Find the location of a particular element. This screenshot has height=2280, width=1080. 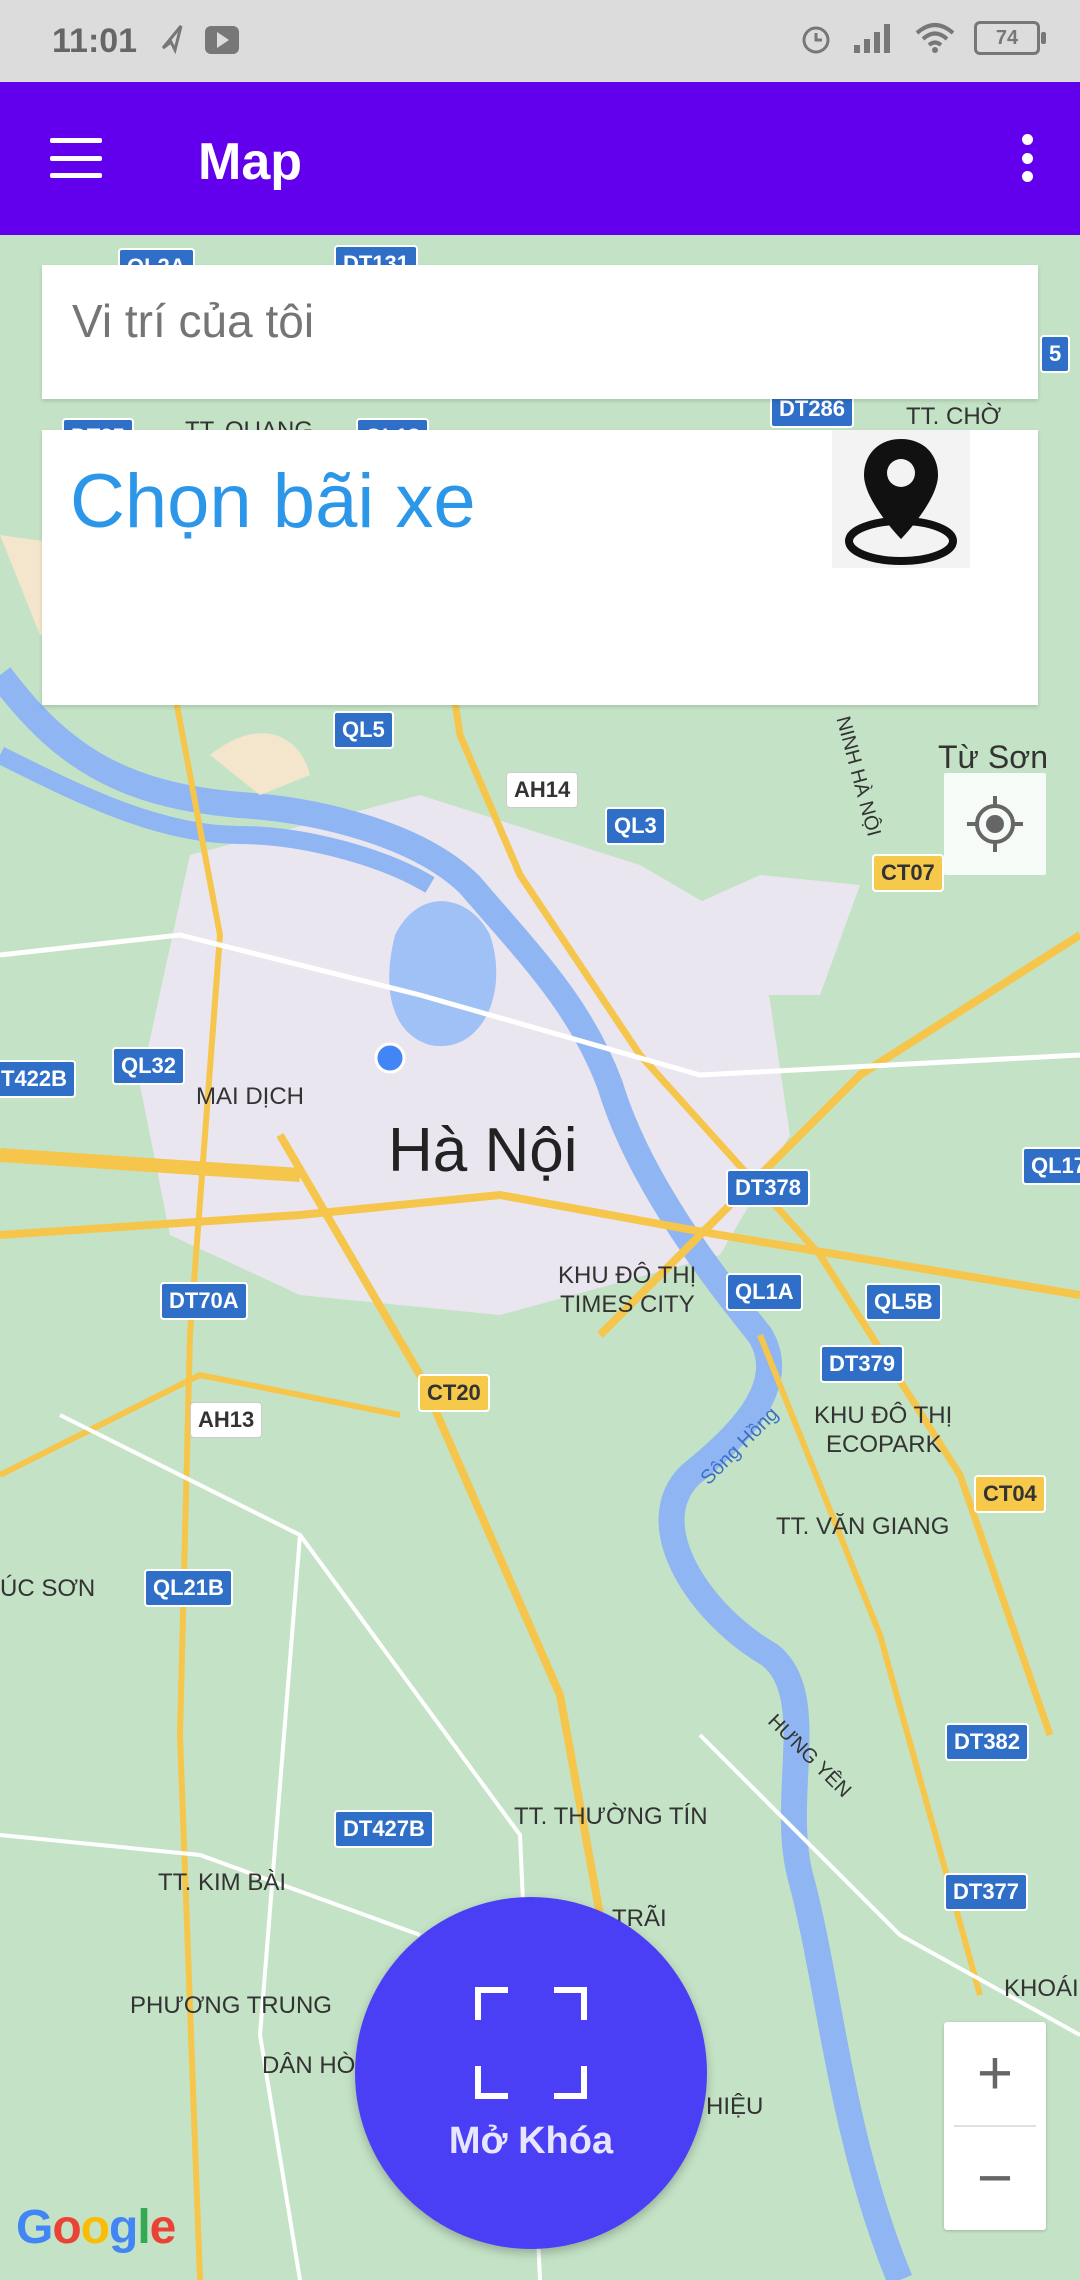

road-badge: QL17 is located at coordinates (1051, 1166).